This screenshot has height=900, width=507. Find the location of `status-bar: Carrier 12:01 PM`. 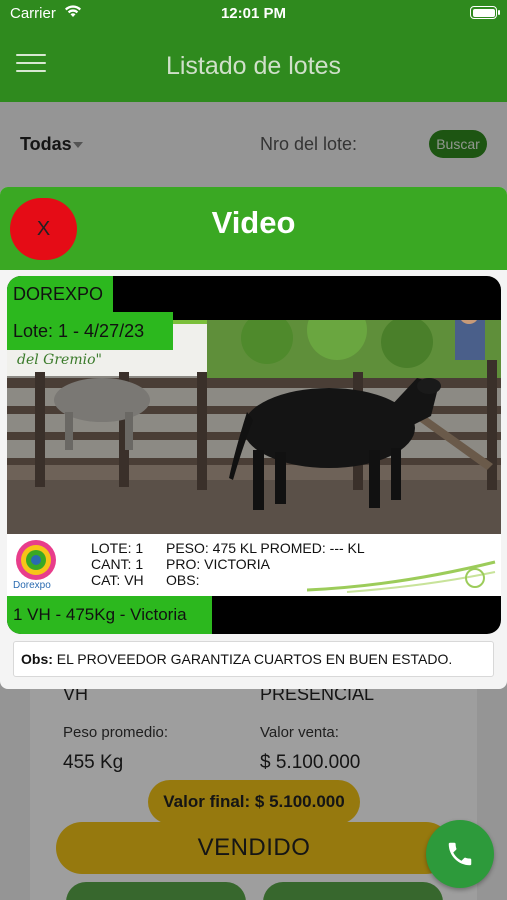

status-bar: Carrier 12:01 PM is located at coordinates (253, 14).